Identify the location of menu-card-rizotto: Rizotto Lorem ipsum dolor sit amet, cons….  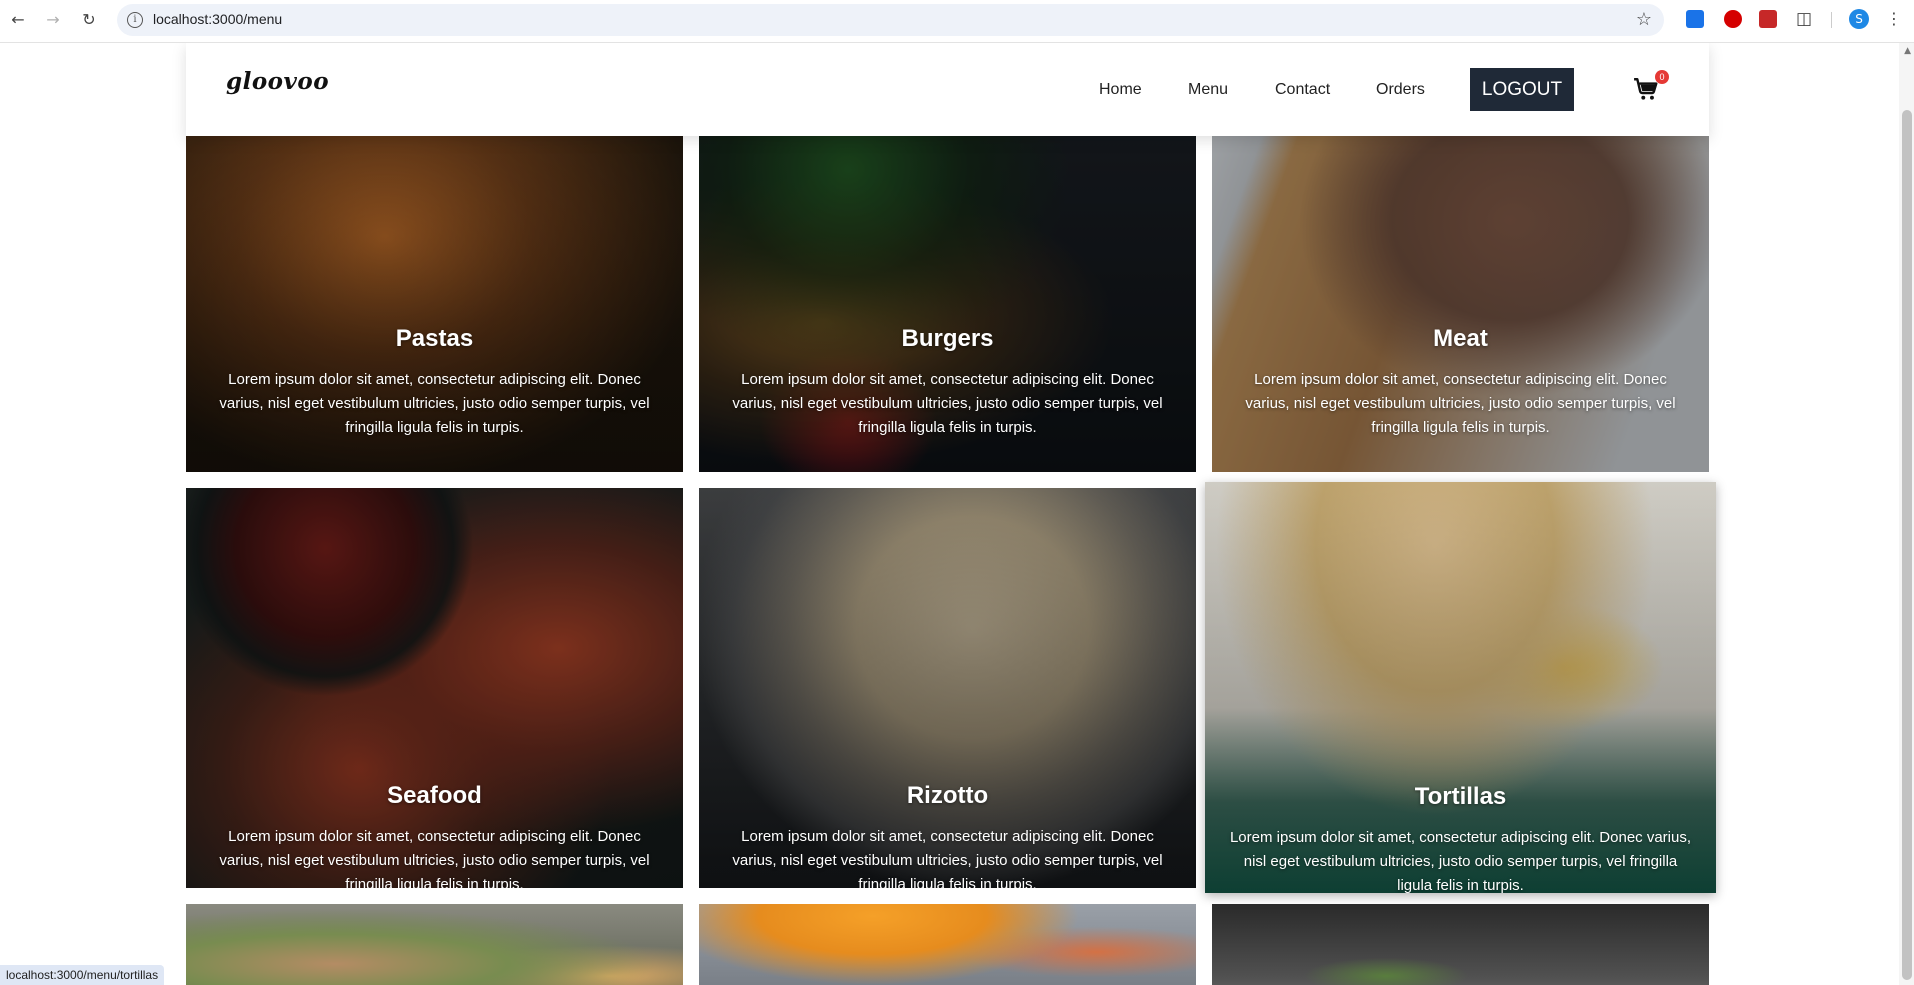
(947, 688).